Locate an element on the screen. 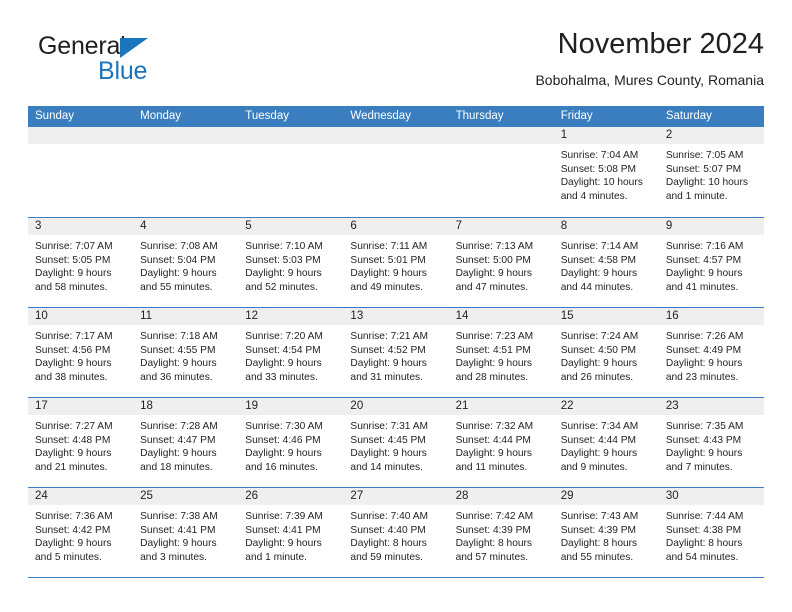  day-detail-line: Sunrise: 7:44 AM is located at coordinates (704, 516).